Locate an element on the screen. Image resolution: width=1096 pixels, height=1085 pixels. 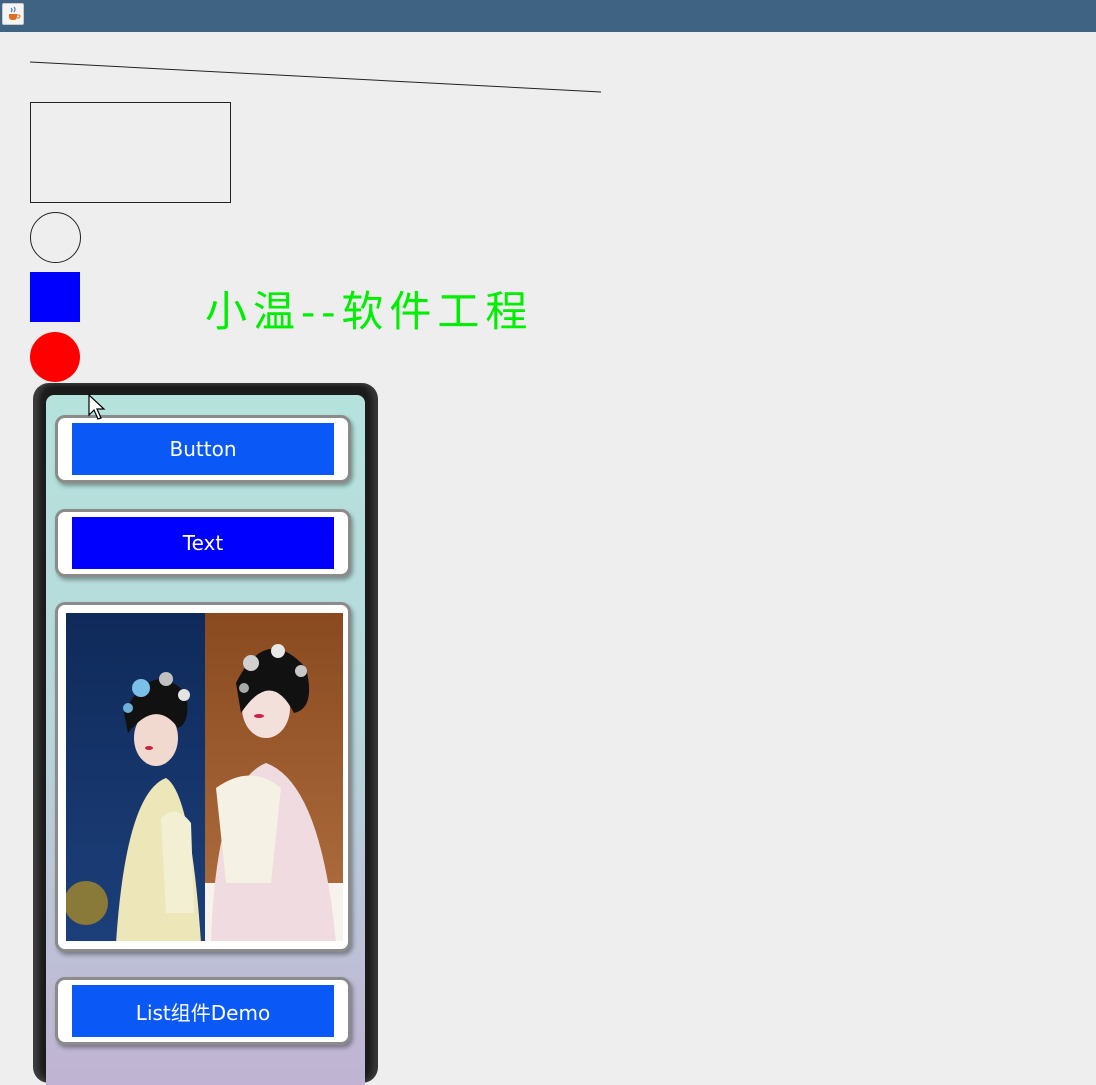
peking-opera-performers-photo is located at coordinates (204, 777).